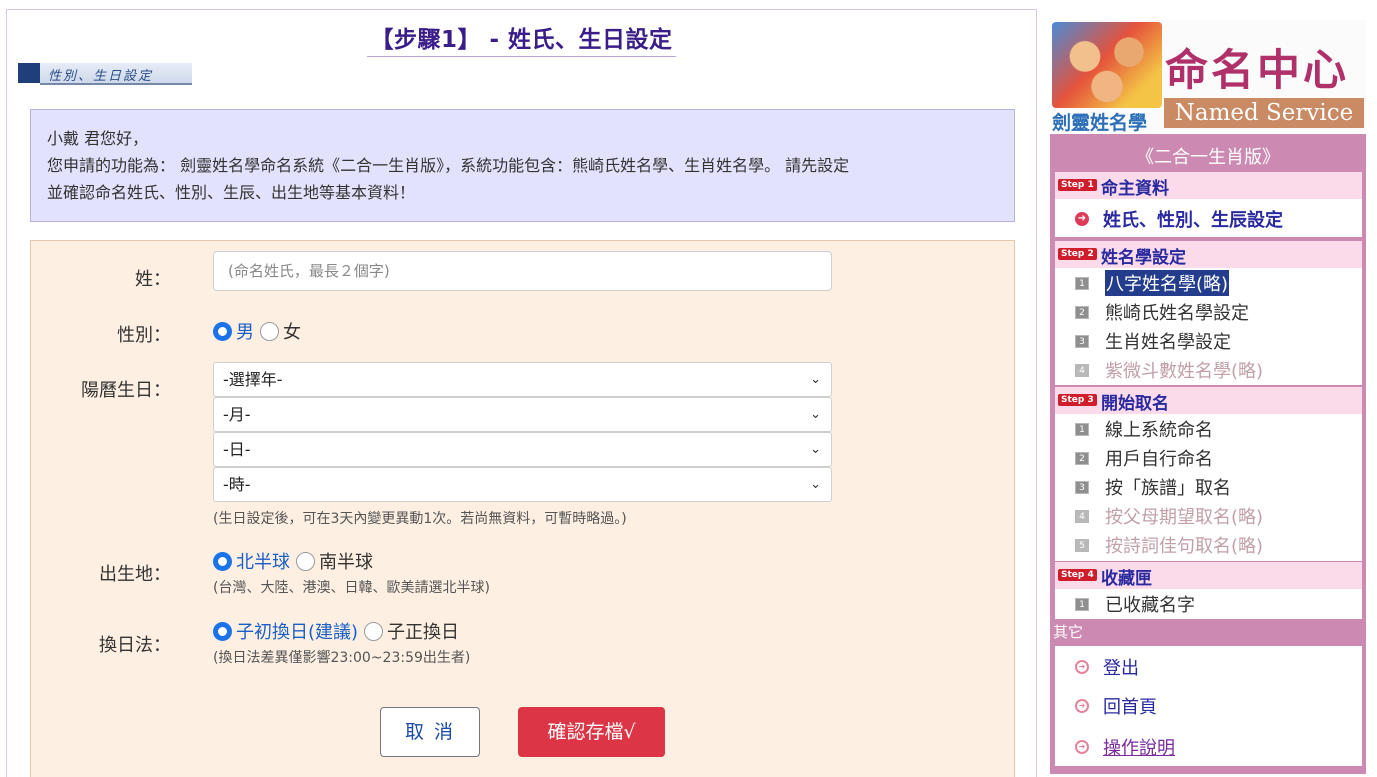 This screenshot has height=777, width=1377. I want to click on zizheng-radio, so click(374, 631).